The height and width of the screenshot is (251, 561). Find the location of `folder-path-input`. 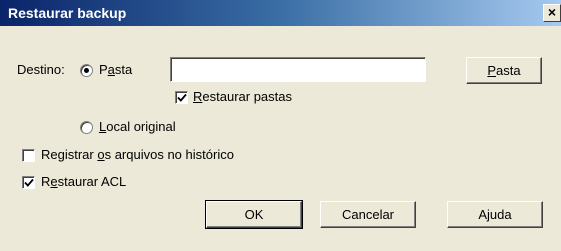

folder-path-input is located at coordinates (298, 69).